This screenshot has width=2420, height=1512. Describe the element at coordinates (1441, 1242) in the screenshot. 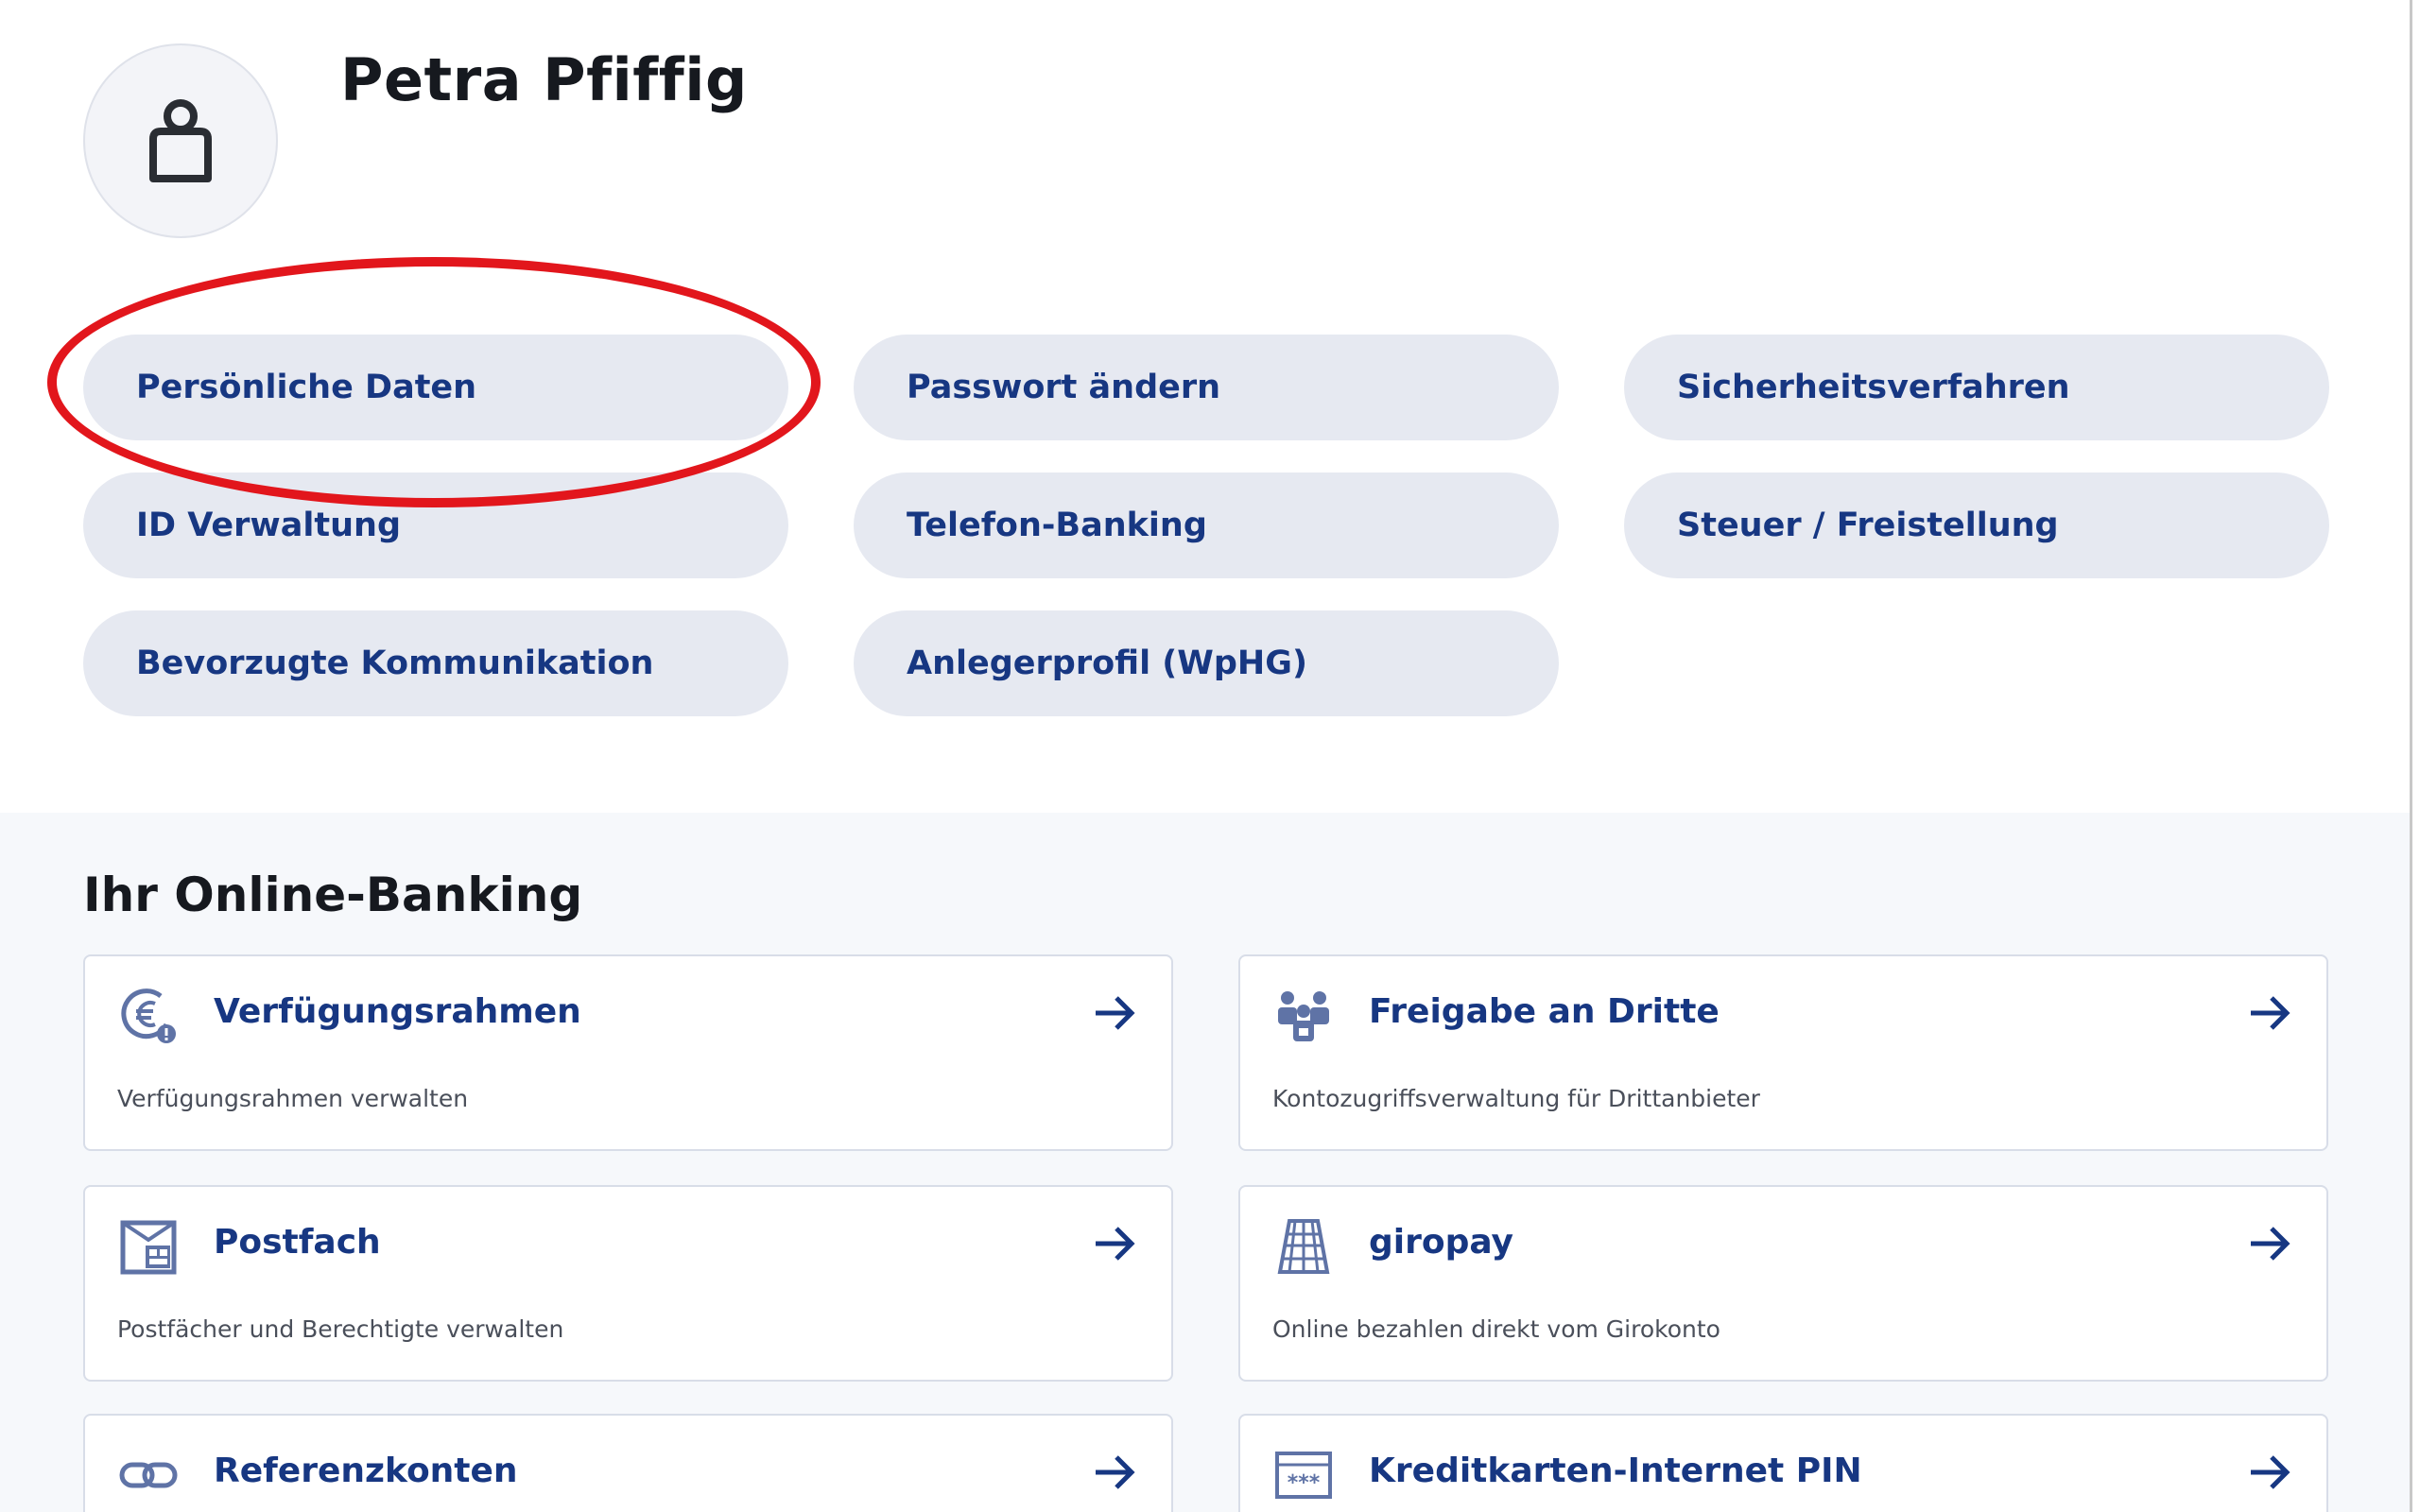

I see `card-title: giropay` at that location.